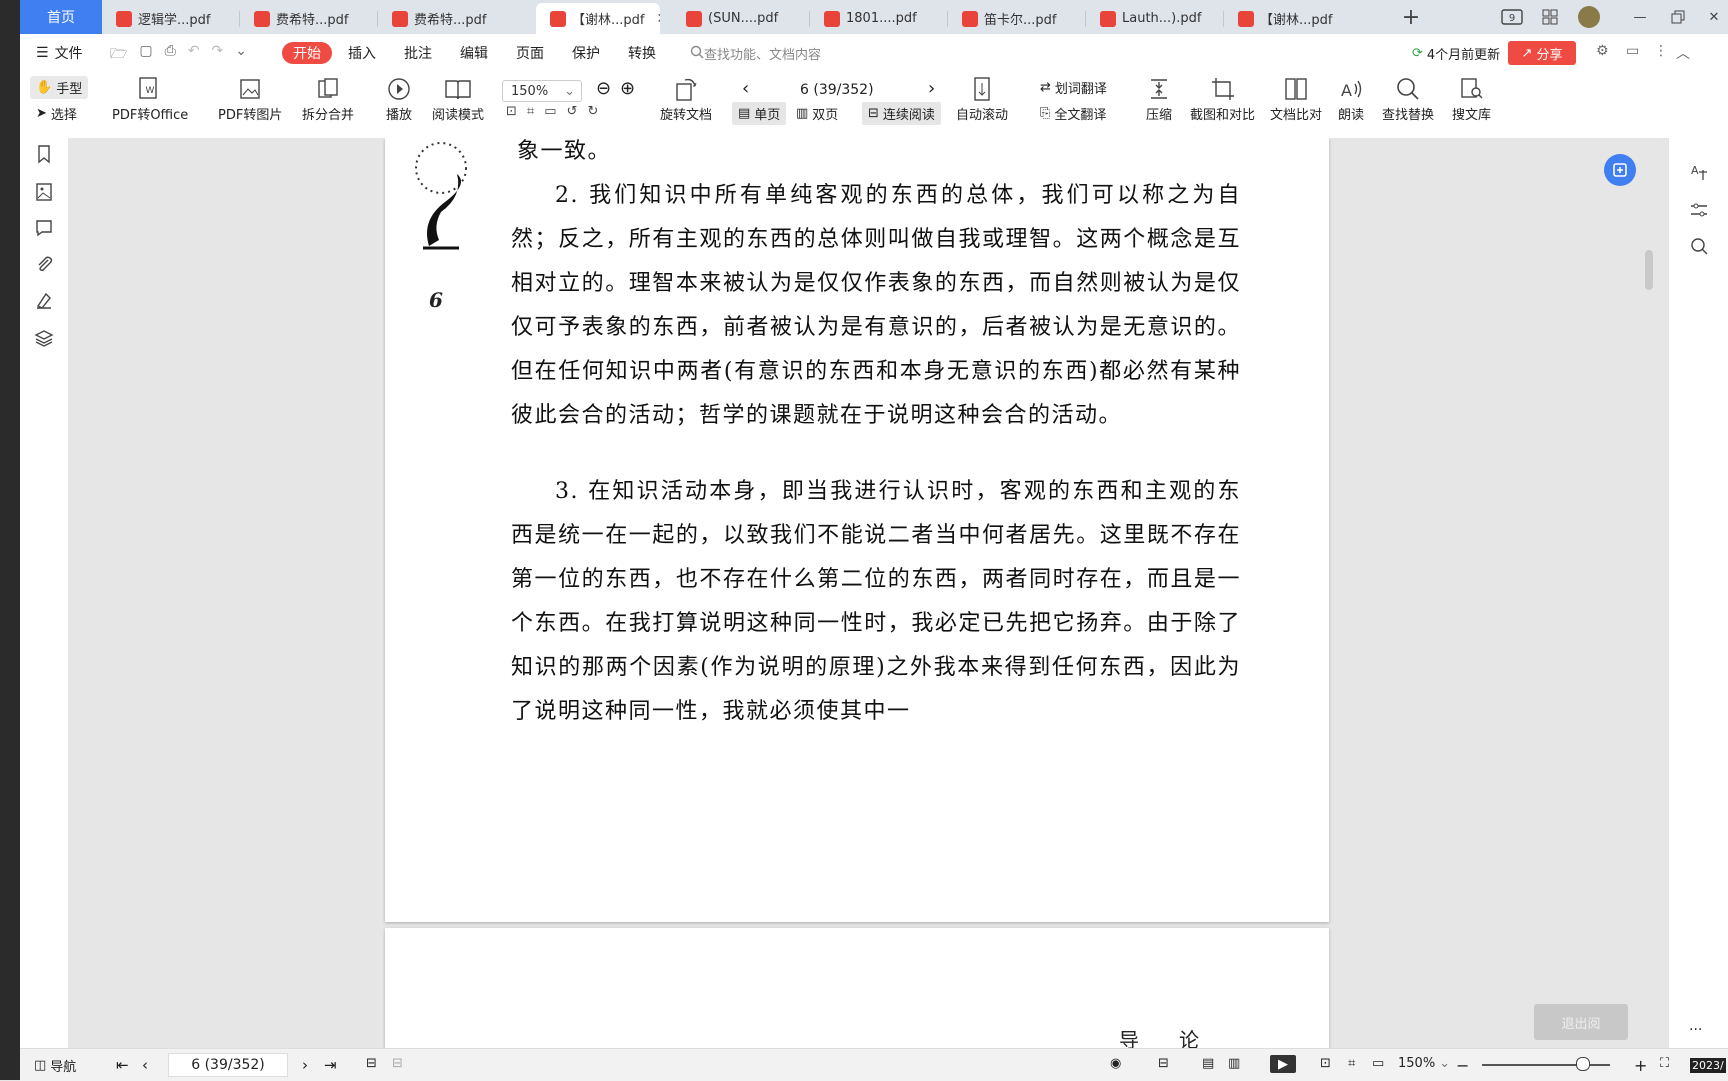  Describe the element at coordinates (741, 18) in the screenshot. I see `tab-document: (SUN....pdf` at that location.